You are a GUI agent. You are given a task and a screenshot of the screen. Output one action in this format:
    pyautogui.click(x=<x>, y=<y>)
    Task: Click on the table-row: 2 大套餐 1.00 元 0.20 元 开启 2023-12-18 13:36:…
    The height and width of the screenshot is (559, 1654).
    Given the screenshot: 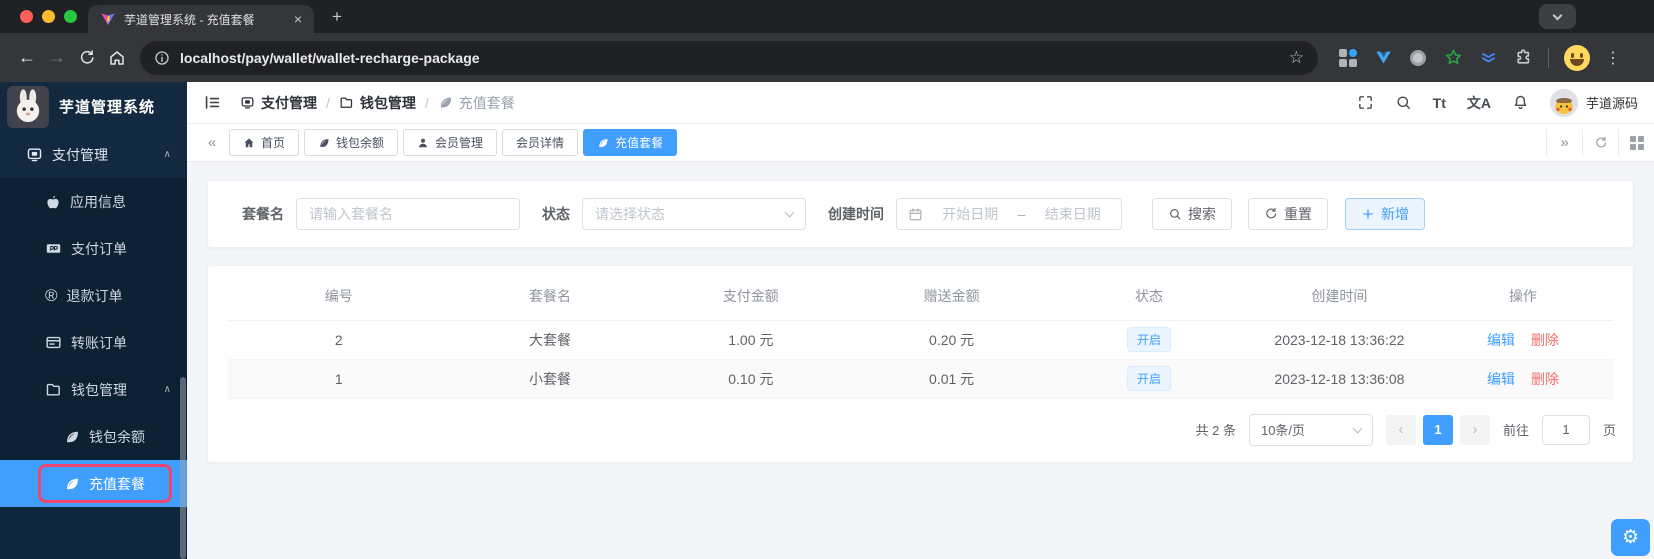 What is the action you would take?
    pyautogui.click(x=920, y=340)
    